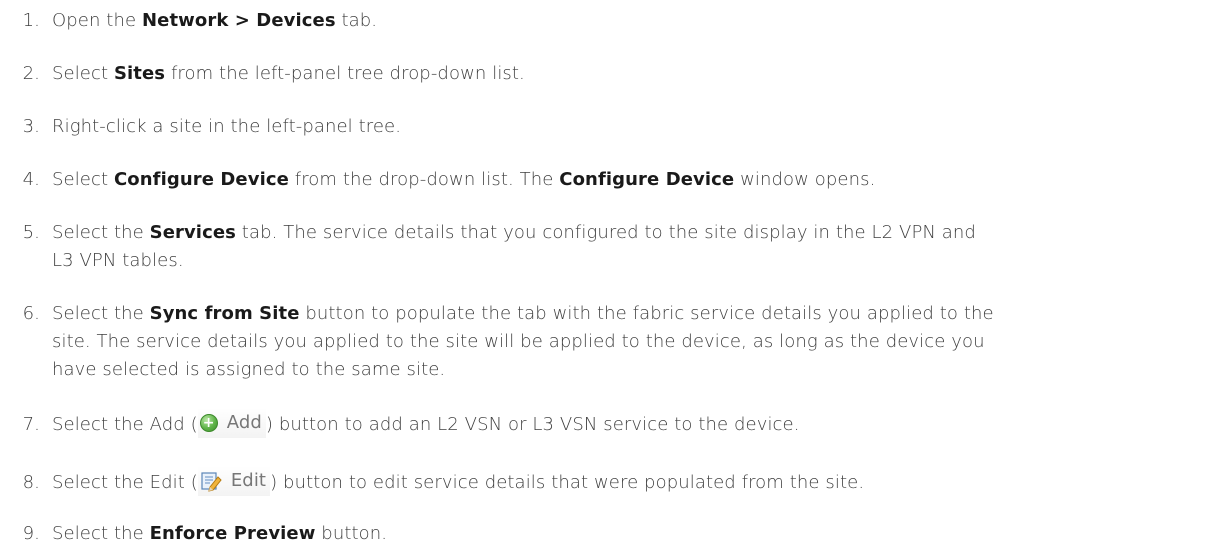  What do you see at coordinates (31, 232) in the screenshot?
I see `step-number: 5.` at bounding box center [31, 232].